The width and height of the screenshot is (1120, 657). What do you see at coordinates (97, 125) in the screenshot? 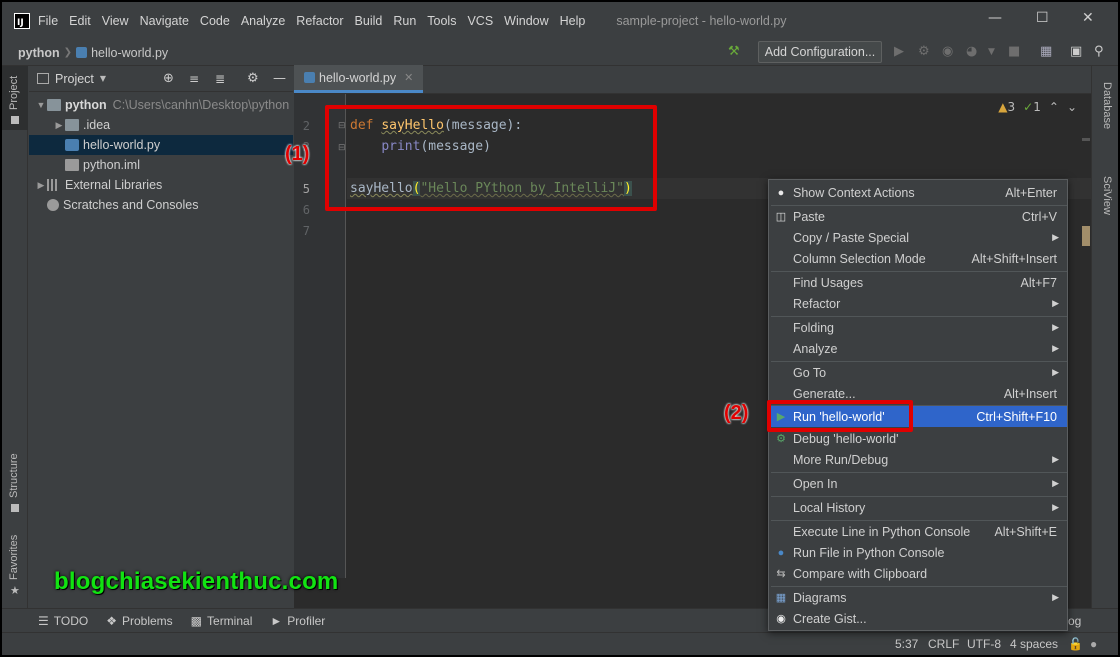
I see `tree-item-label: .idea` at bounding box center [97, 125].